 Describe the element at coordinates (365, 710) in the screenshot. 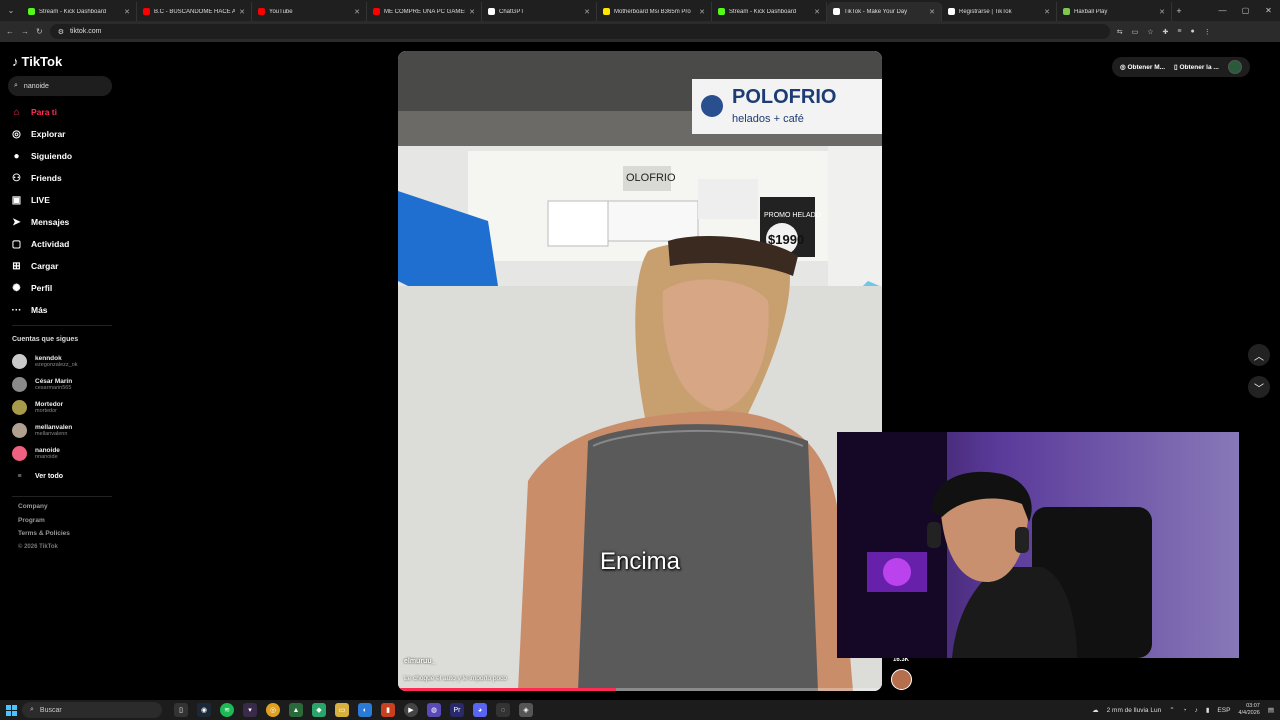

I see `app-icon: ◐` at that location.